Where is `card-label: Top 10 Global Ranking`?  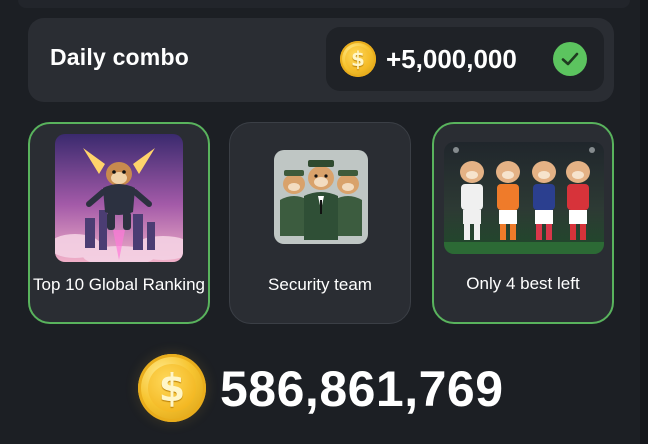 card-label: Top 10 Global Ranking is located at coordinates (118, 284).